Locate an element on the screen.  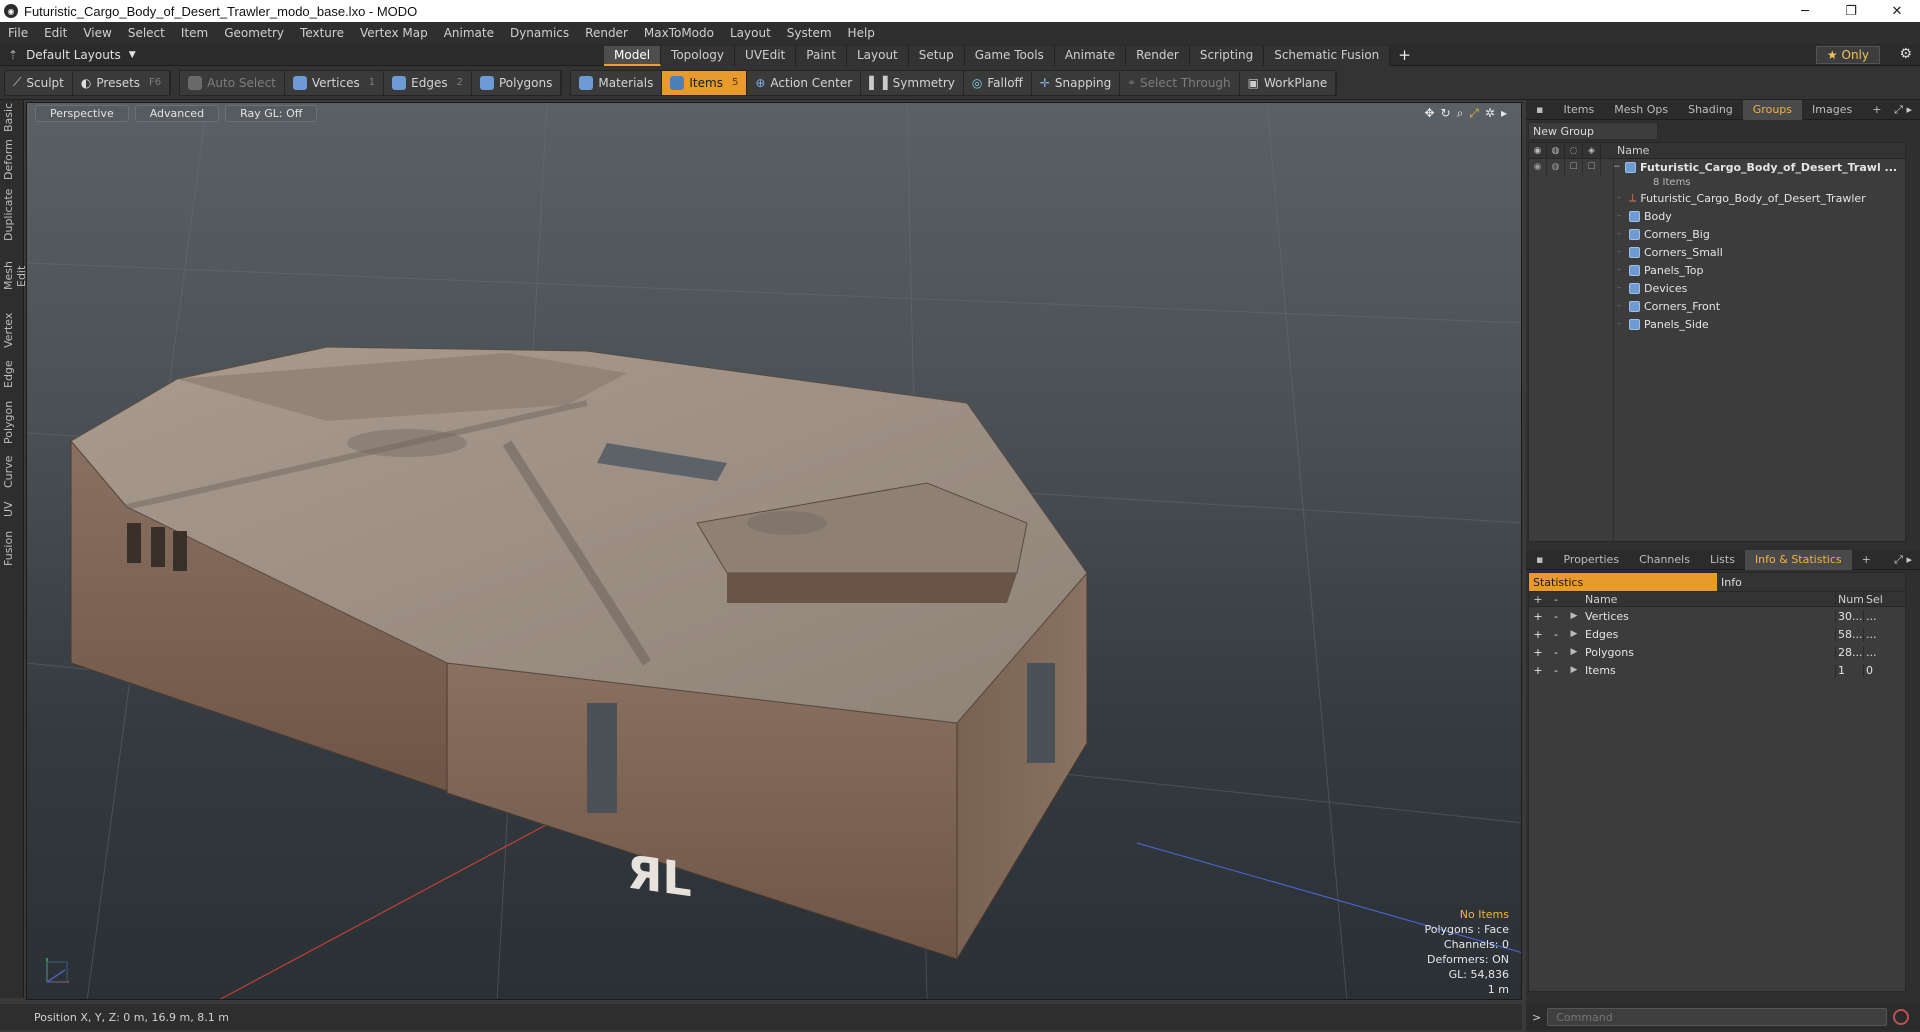
tab-topology: Topology is located at coordinates (698, 56).